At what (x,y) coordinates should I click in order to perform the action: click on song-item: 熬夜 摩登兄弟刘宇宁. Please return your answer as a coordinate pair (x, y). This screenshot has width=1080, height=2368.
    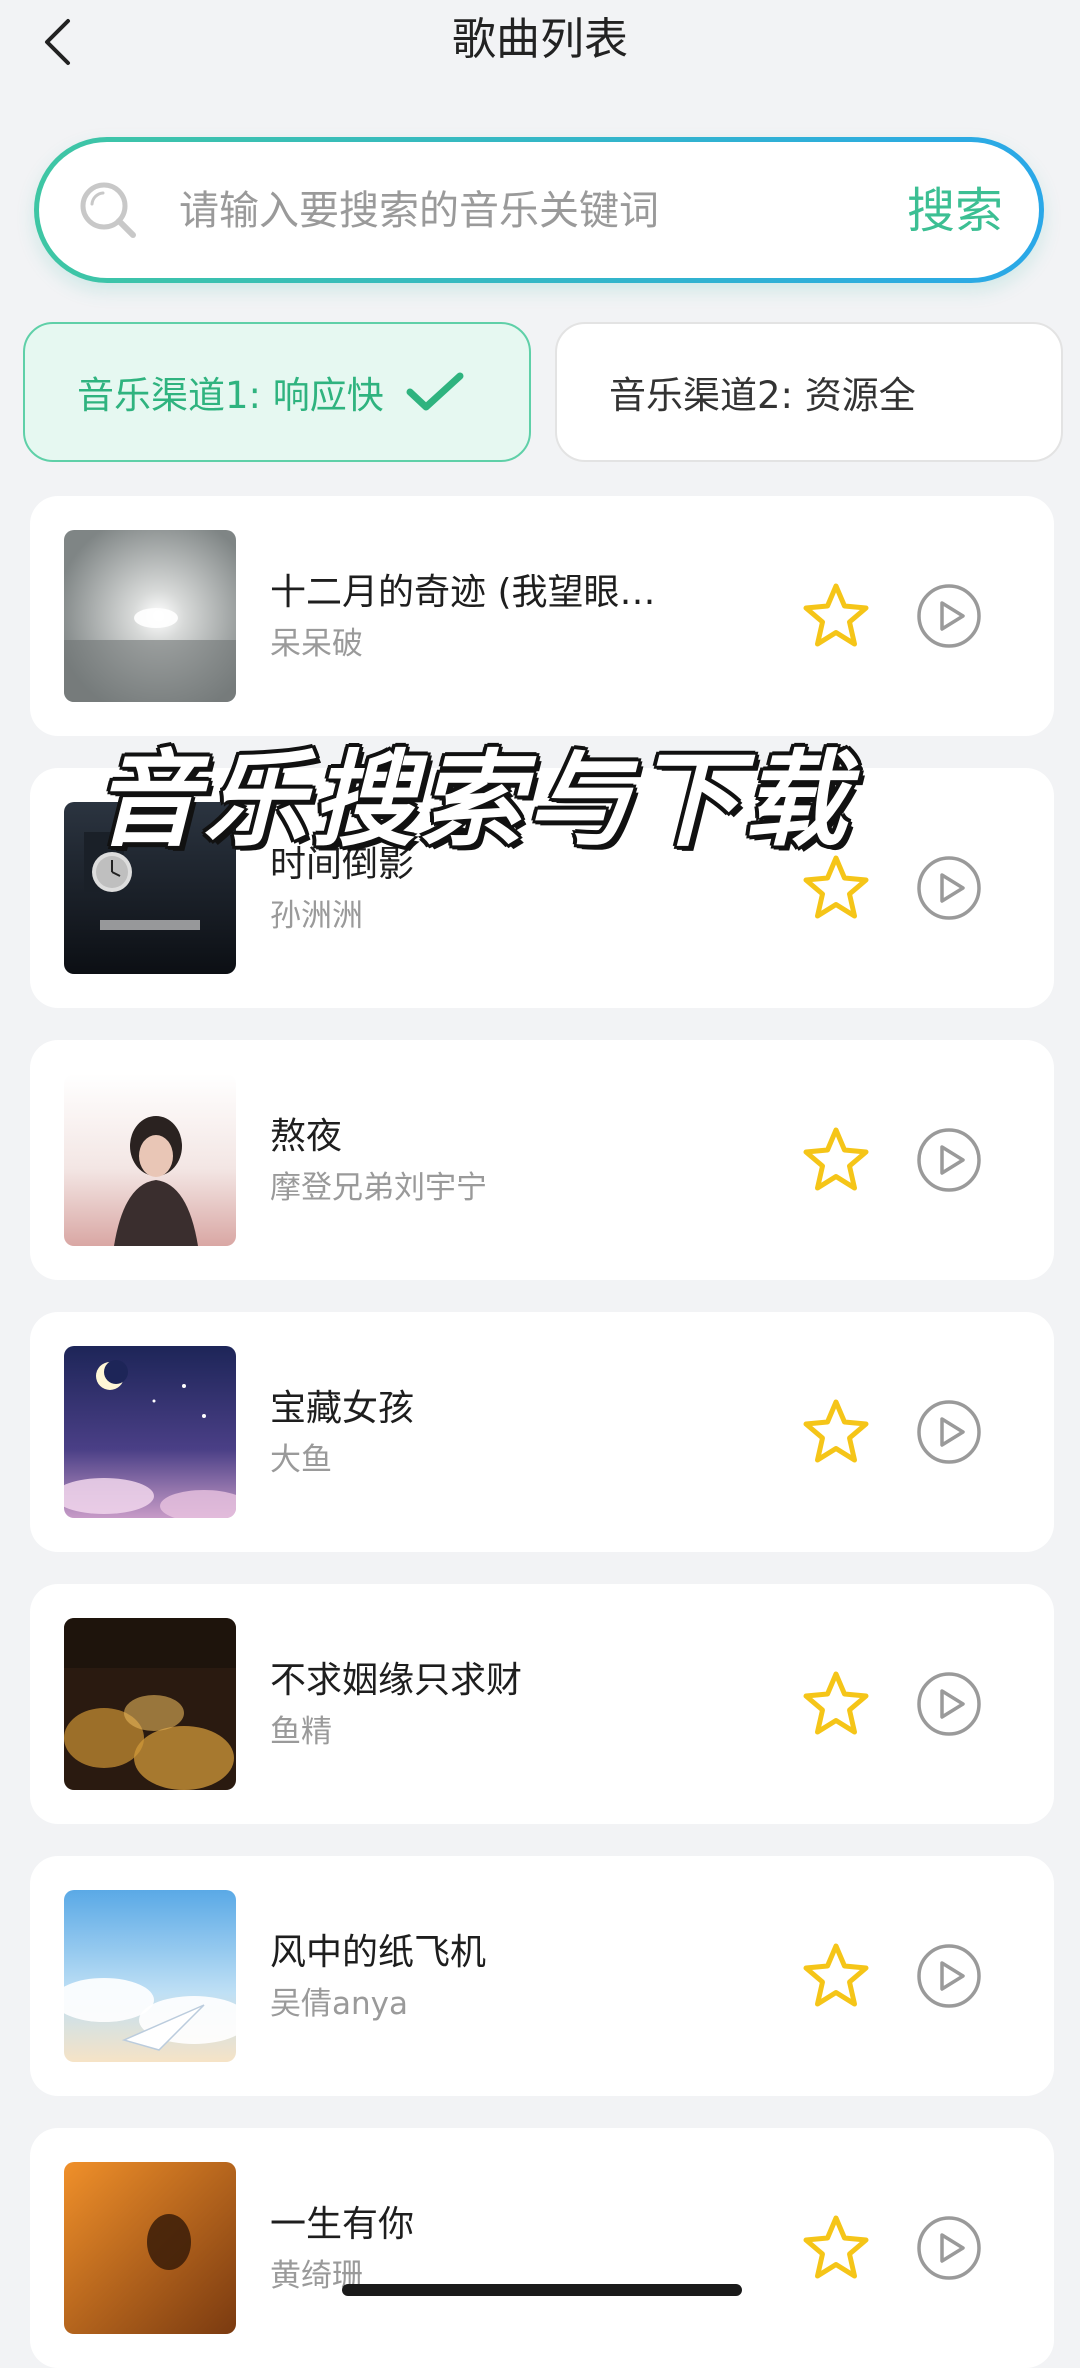
    Looking at the image, I should click on (542, 1160).